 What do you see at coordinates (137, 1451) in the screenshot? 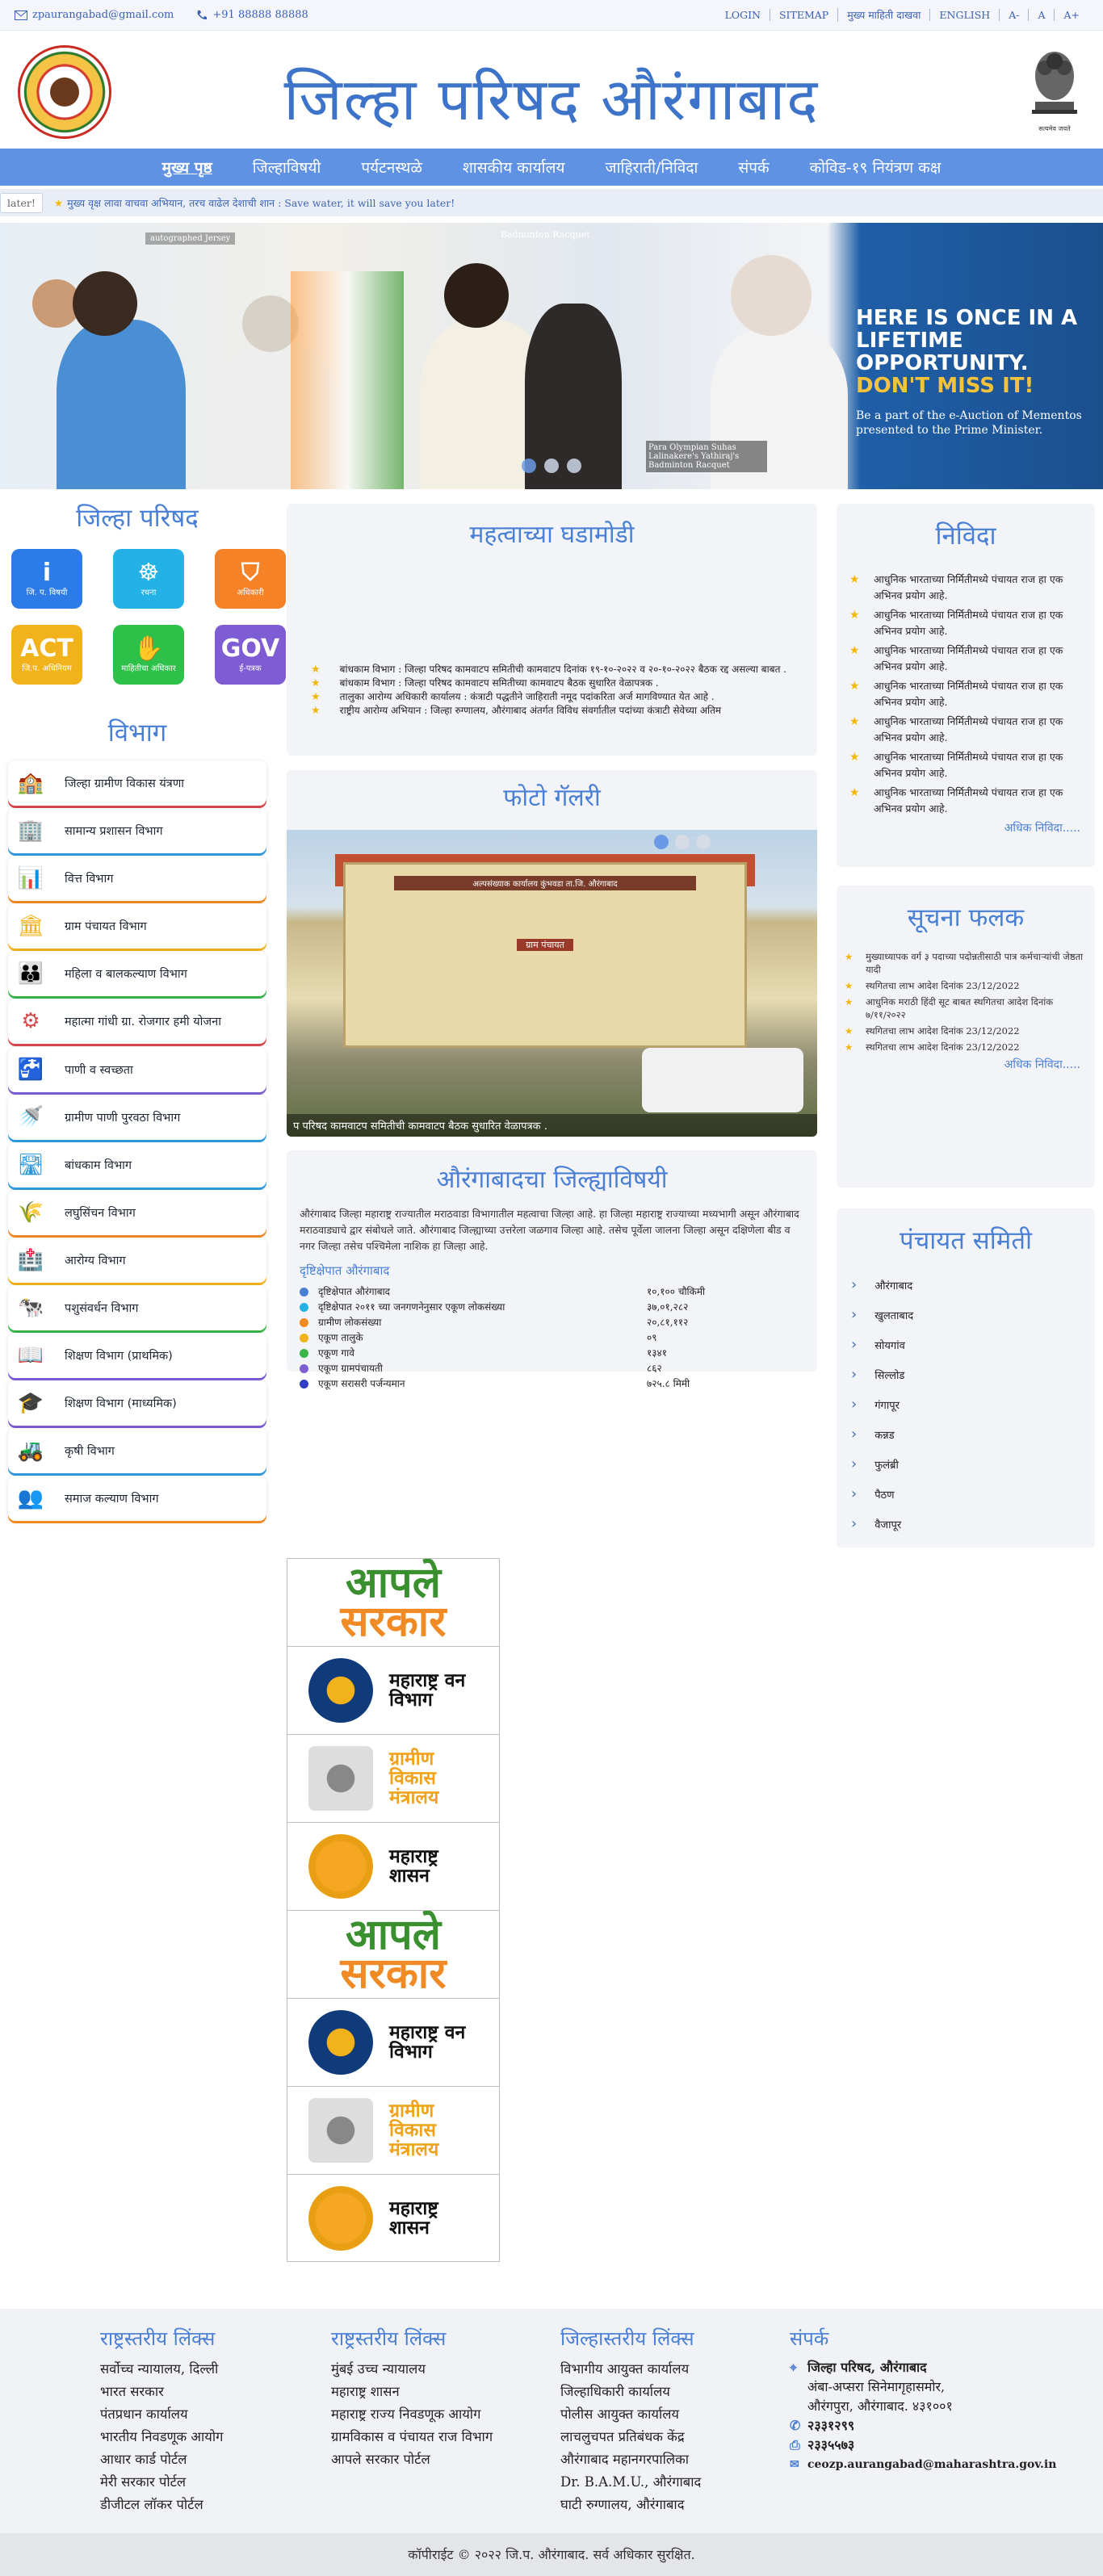
I see `department-item: 🚜 कृषी विभाग` at bounding box center [137, 1451].